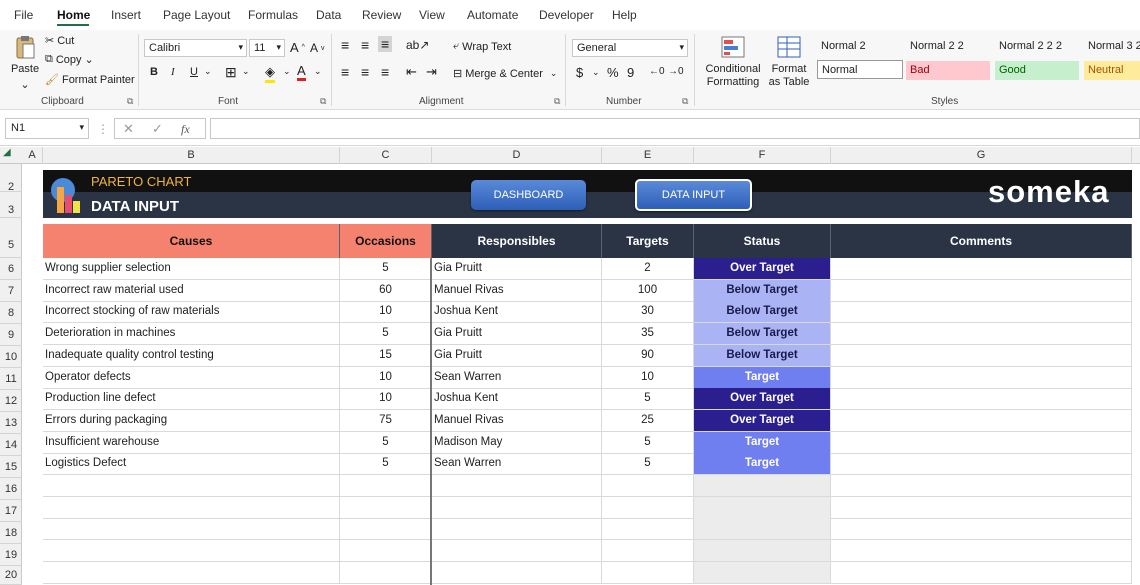  What do you see at coordinates (194, 72) in the screenshot?
I see `underline-button: U` at bounding box center [194, 72].